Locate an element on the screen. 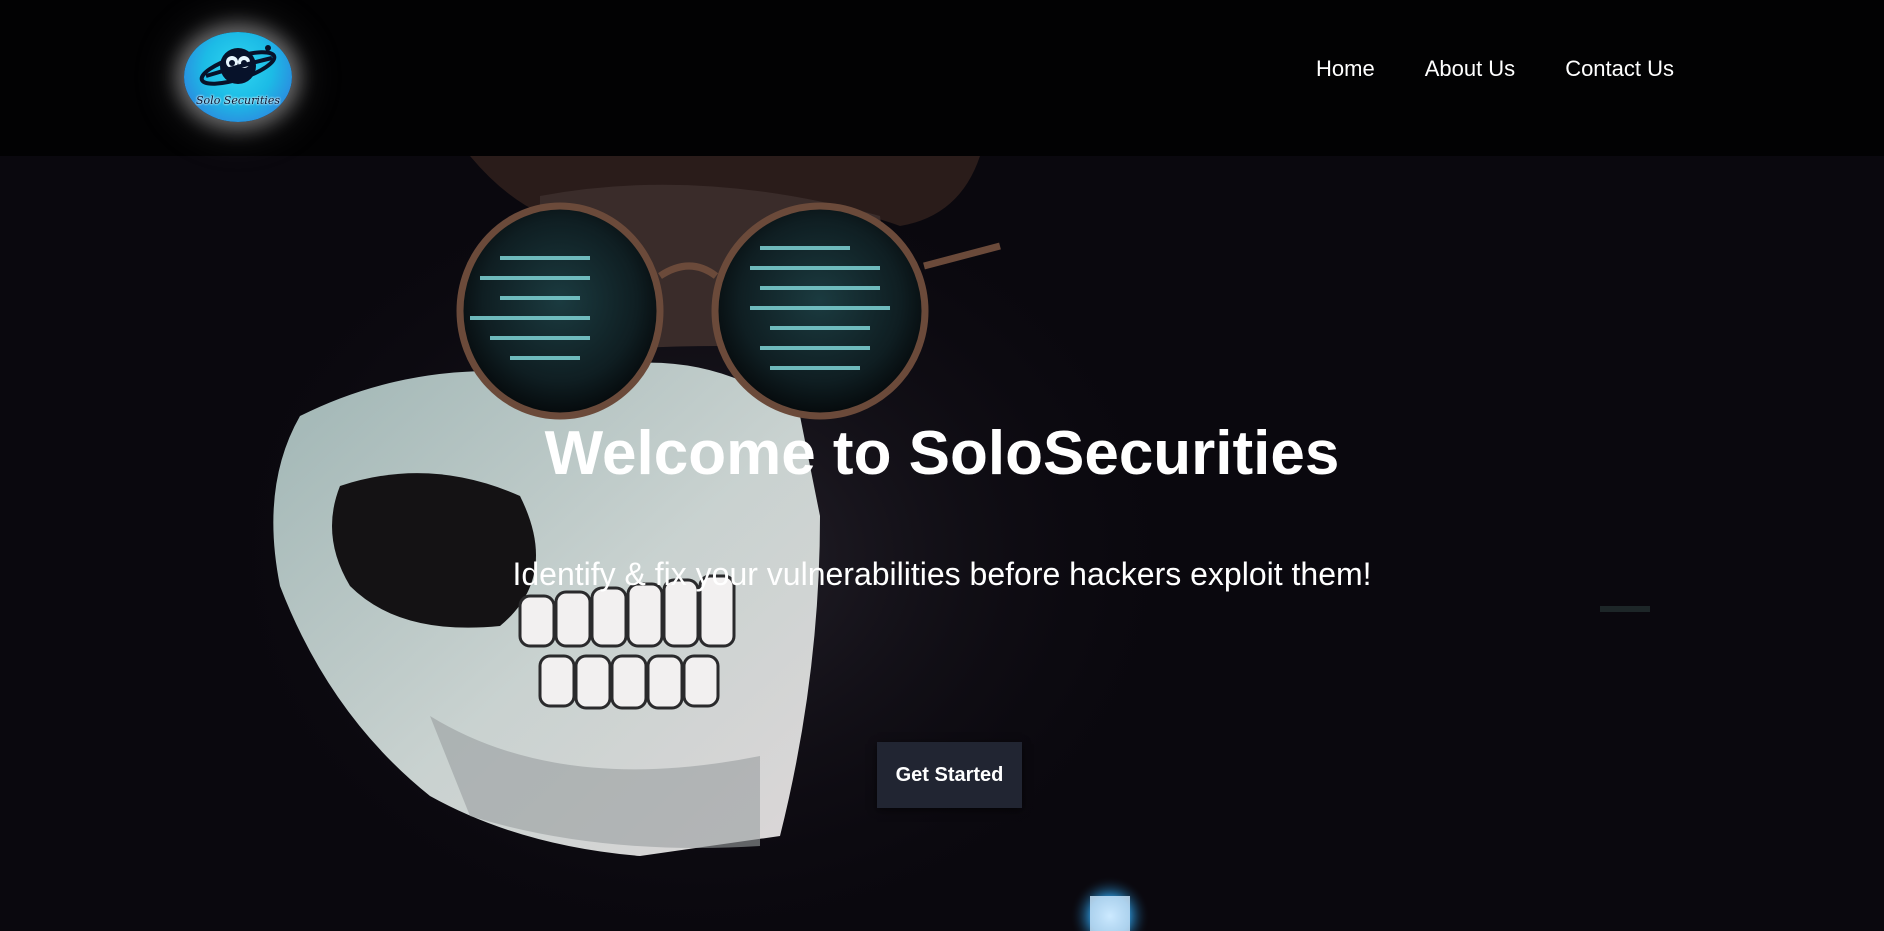  hero-title: Welcome to SoloSecurities is located at coordinates (942, 453).